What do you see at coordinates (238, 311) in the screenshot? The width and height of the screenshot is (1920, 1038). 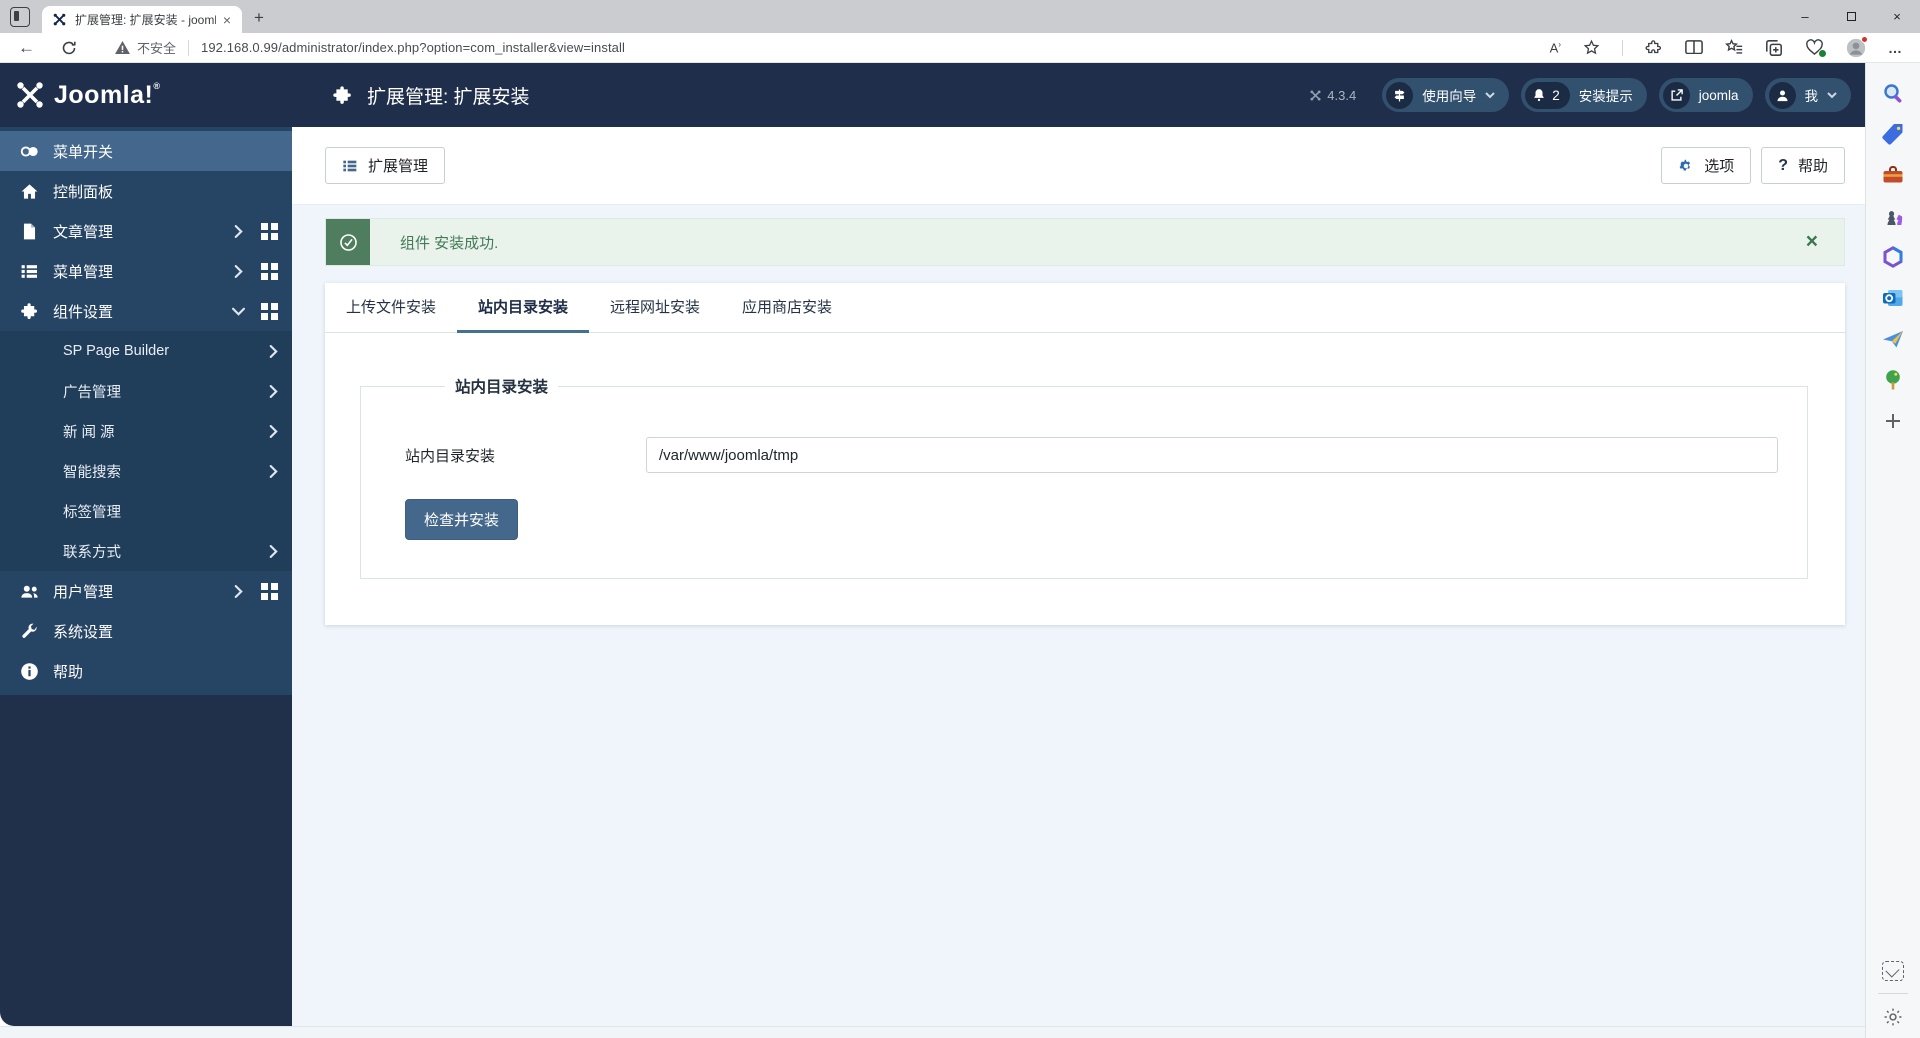 I see `chevron-down-icon` at bounding box center [238, 311].